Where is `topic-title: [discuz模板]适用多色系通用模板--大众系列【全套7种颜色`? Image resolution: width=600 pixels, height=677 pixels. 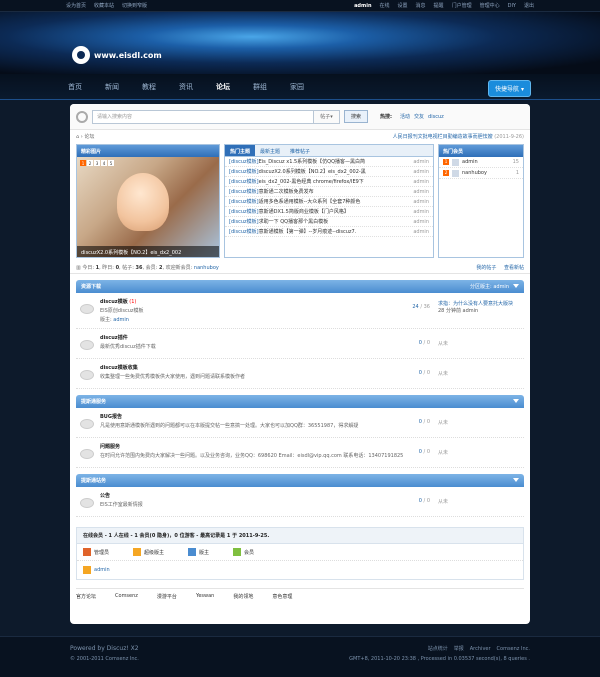 topic-title: [discuz模板]适用多色系通用模板--大众系列【全套7种颜色 is located at coordinates (314, 201).